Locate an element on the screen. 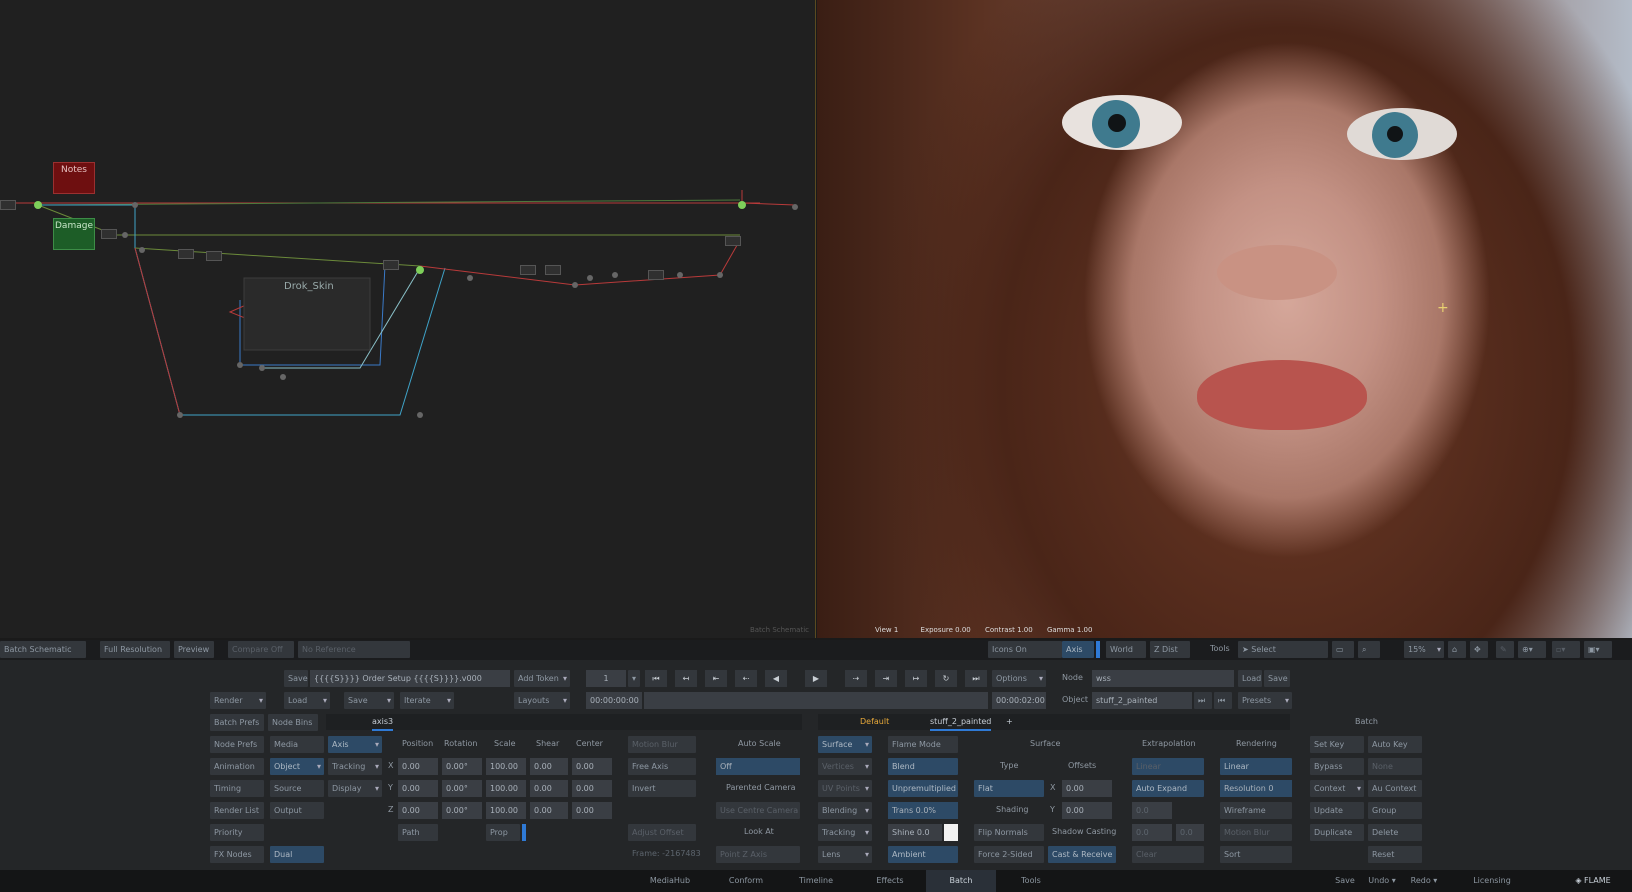 Image resolution: width=1632 pixels, height=892 pixels. render-dropdown: Render is located at coordinates (238, 700).